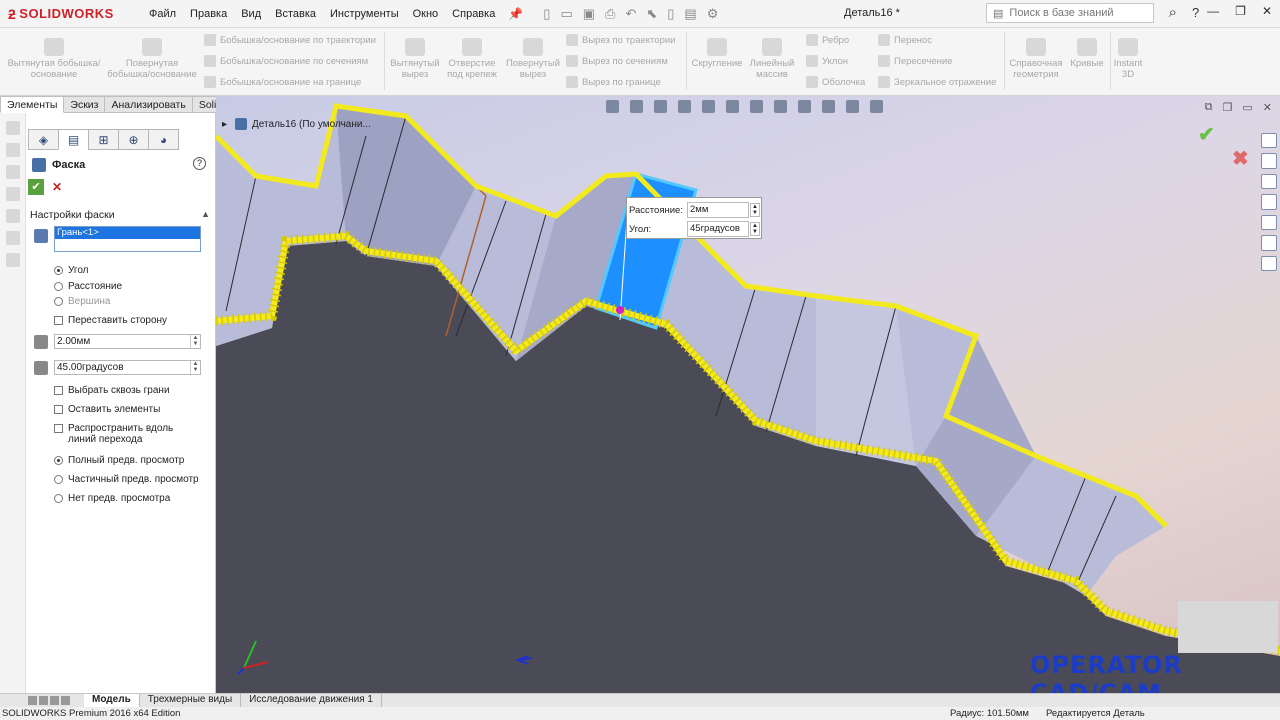 The width and height of the screenshot is (1280, 720). Describe the element at coordinates (651, 14) in the screenshot. I see `select-icon: ⬉` at that location.